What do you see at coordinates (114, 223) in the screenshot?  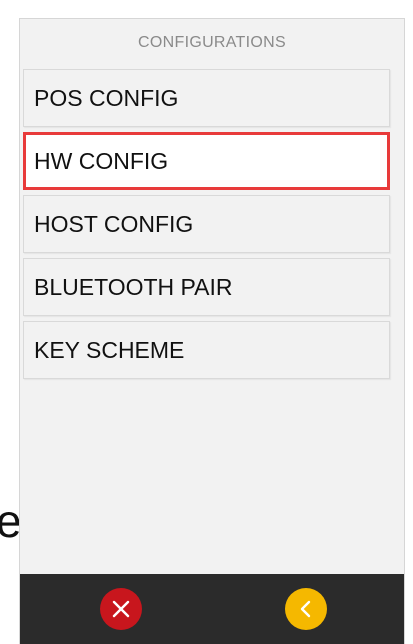 I see `menu-item-label: HOST CONFIG` at bounding box center [114, 223].